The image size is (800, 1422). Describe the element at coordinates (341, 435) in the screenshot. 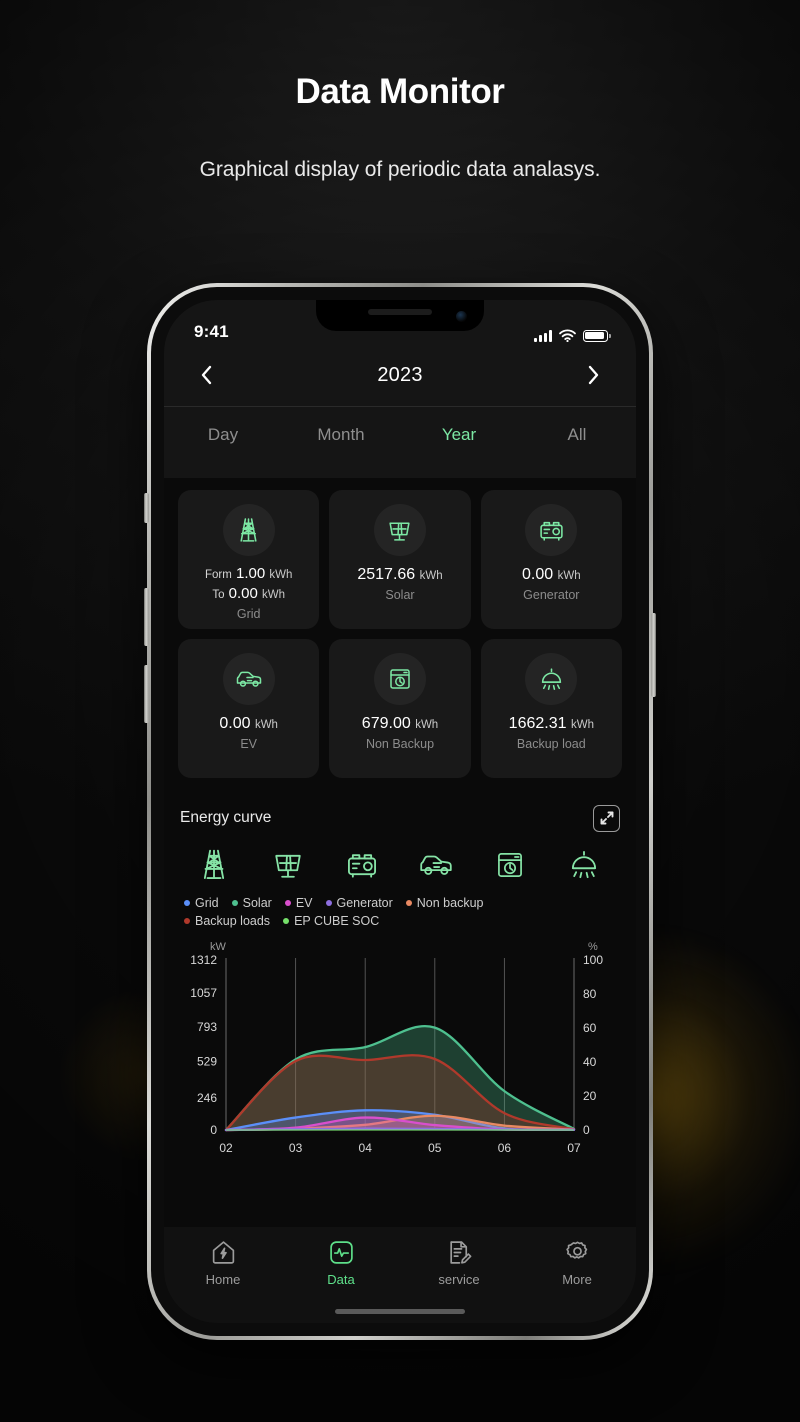

I see `tab-month: Month` at that location.